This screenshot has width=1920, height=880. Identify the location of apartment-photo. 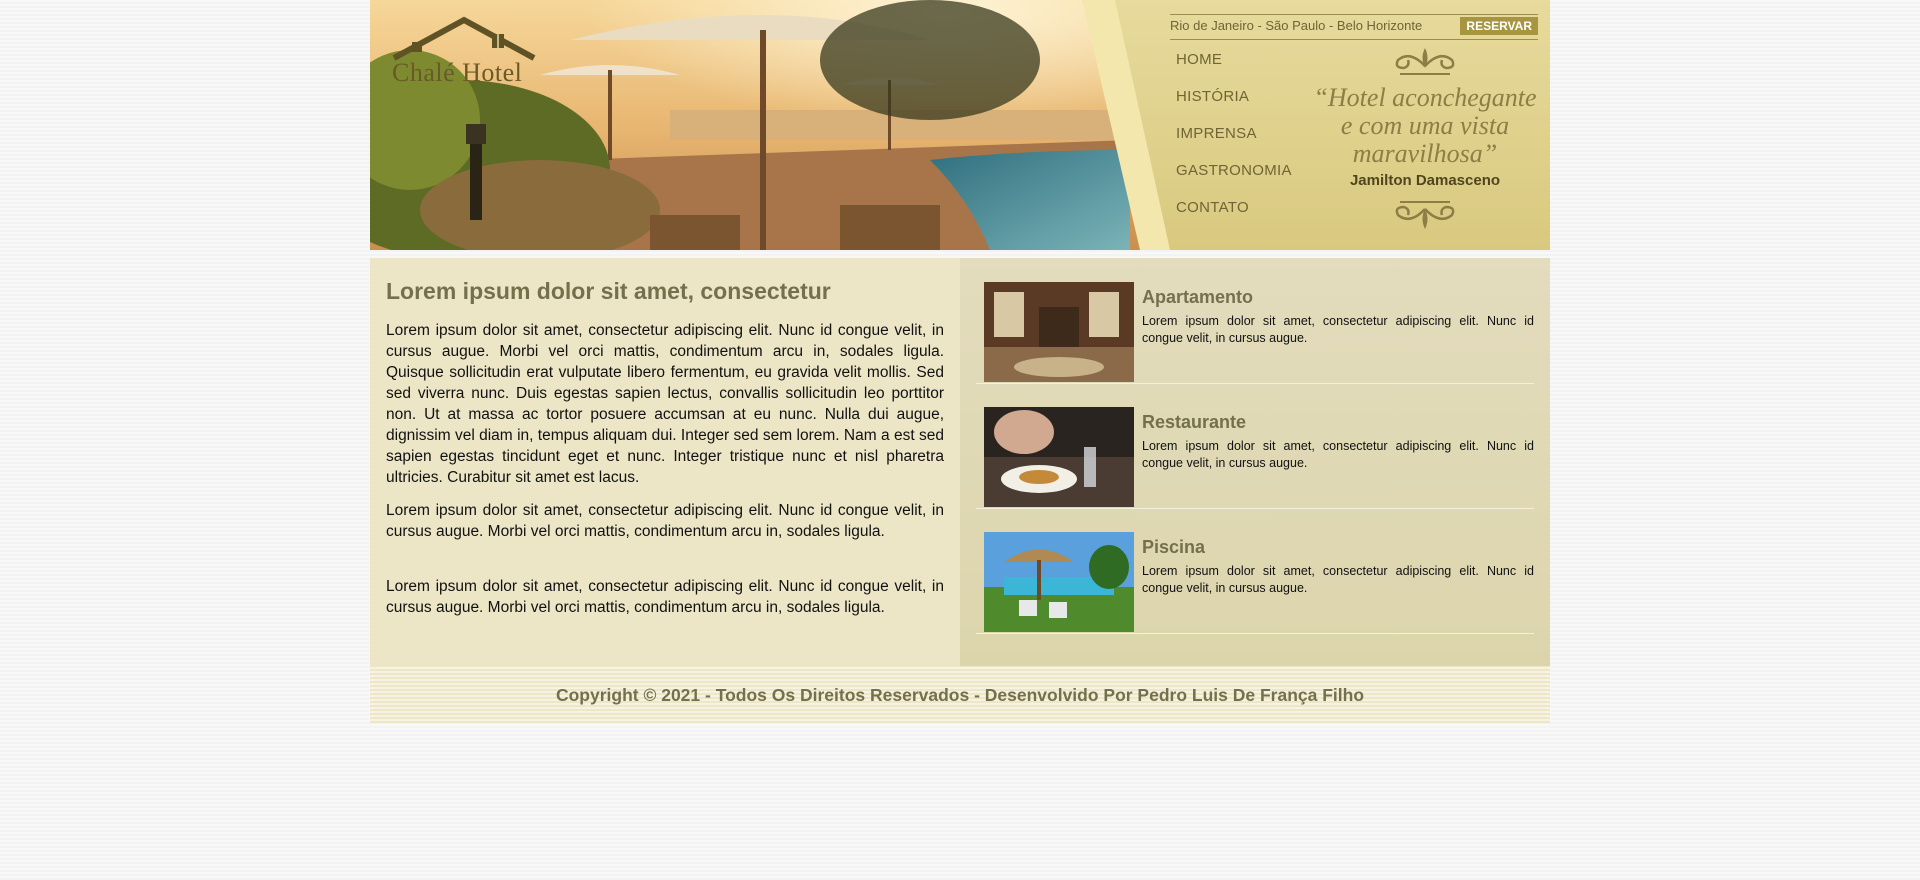
(1059, 332).